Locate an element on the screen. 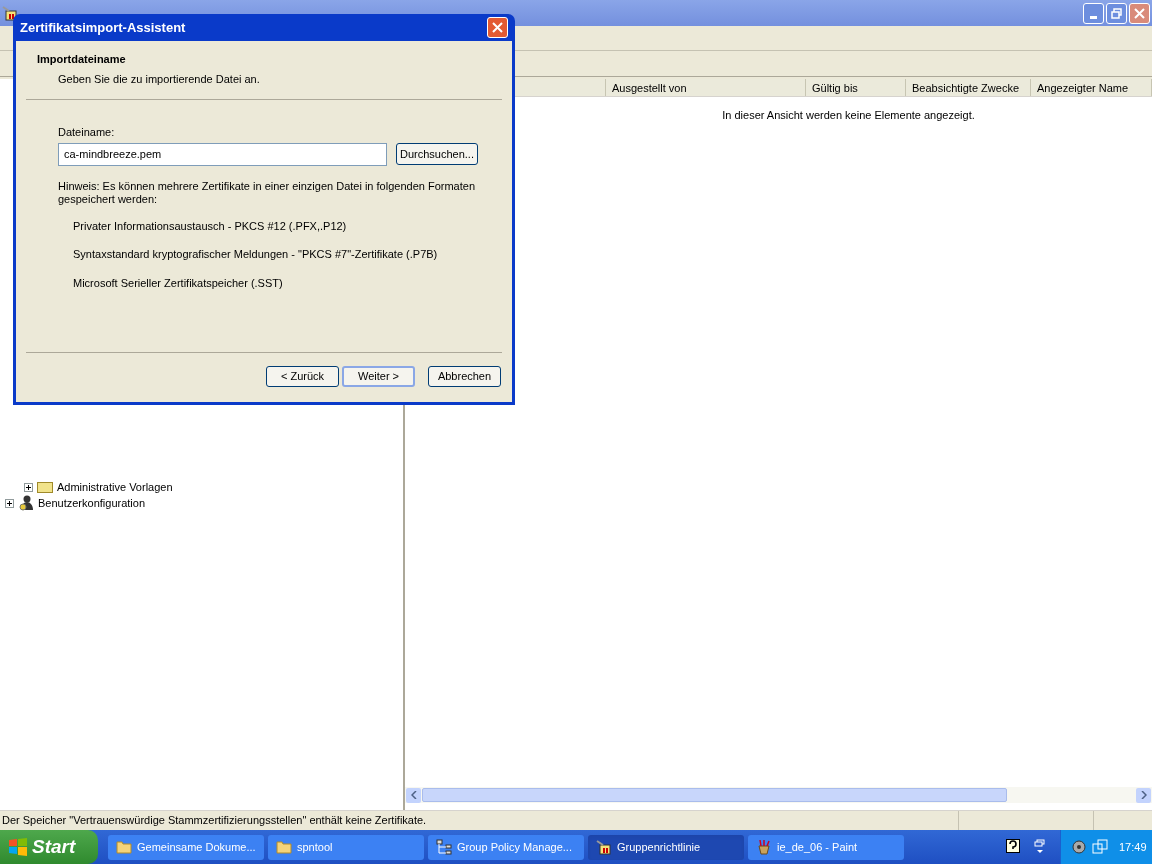  clock: 17:49 is located at coordinates (1133, 847).